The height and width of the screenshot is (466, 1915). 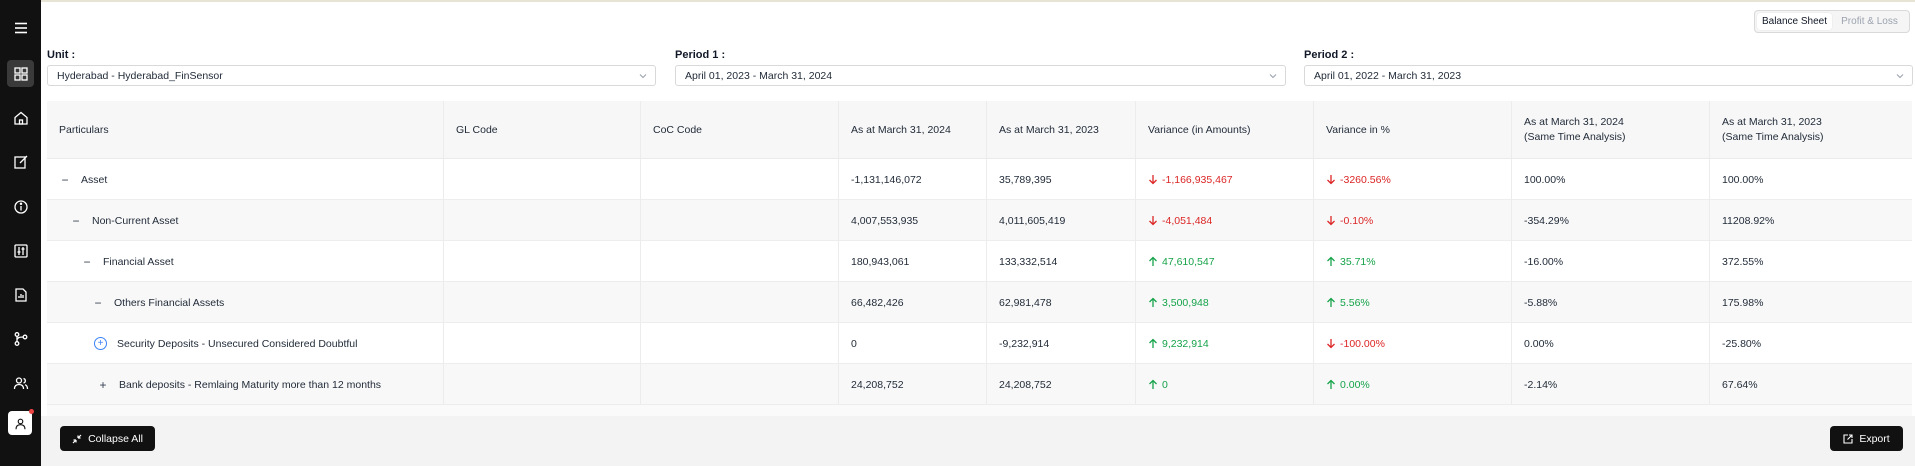 I want to click on col-as-at-2023: As at March 31, 2023, so click(x=1061, y=130).